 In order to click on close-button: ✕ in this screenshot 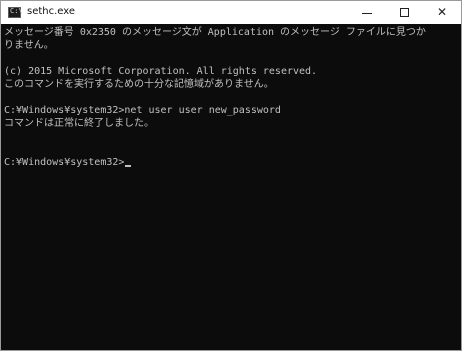, I will do `click(442, 12)`.